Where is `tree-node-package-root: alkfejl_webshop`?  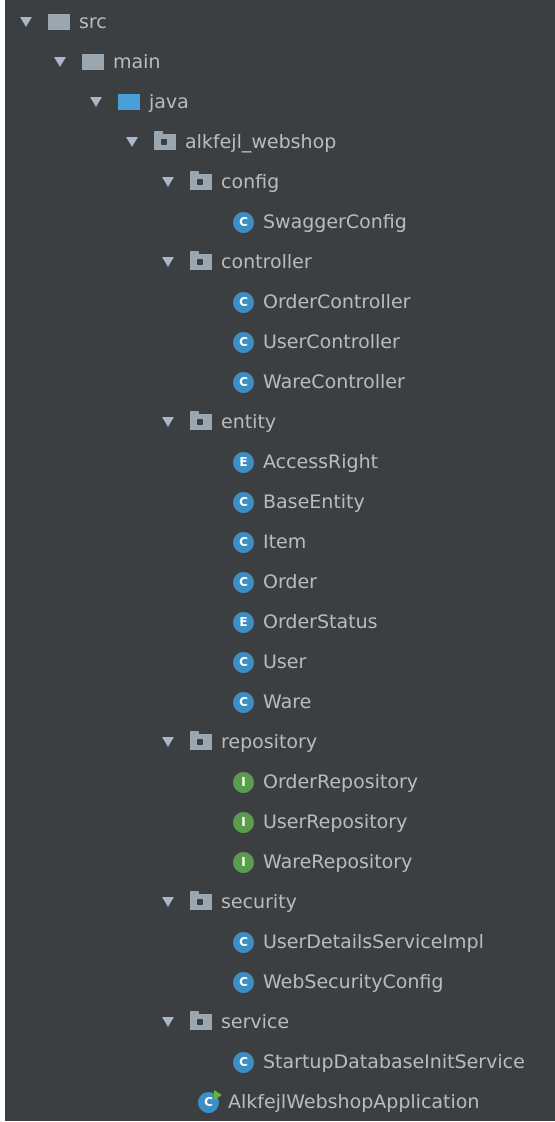 tree-node-package-root: alkfejl_webshop is located at coordinates (280, 142).